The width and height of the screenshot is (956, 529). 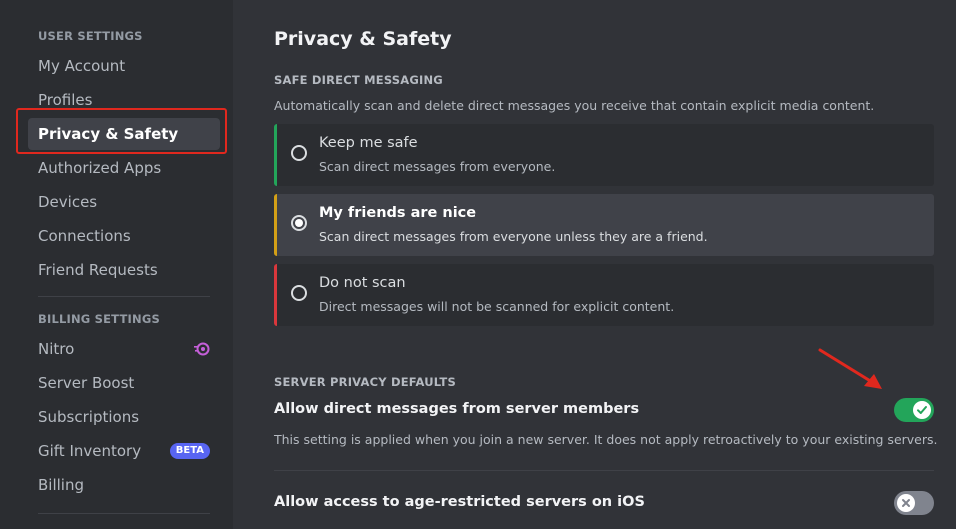 What do you see at coordinates (90, 451) in the screenshot?
I see `sidebar-item-label: Gift Inventory` at bounding box center [90, 451].